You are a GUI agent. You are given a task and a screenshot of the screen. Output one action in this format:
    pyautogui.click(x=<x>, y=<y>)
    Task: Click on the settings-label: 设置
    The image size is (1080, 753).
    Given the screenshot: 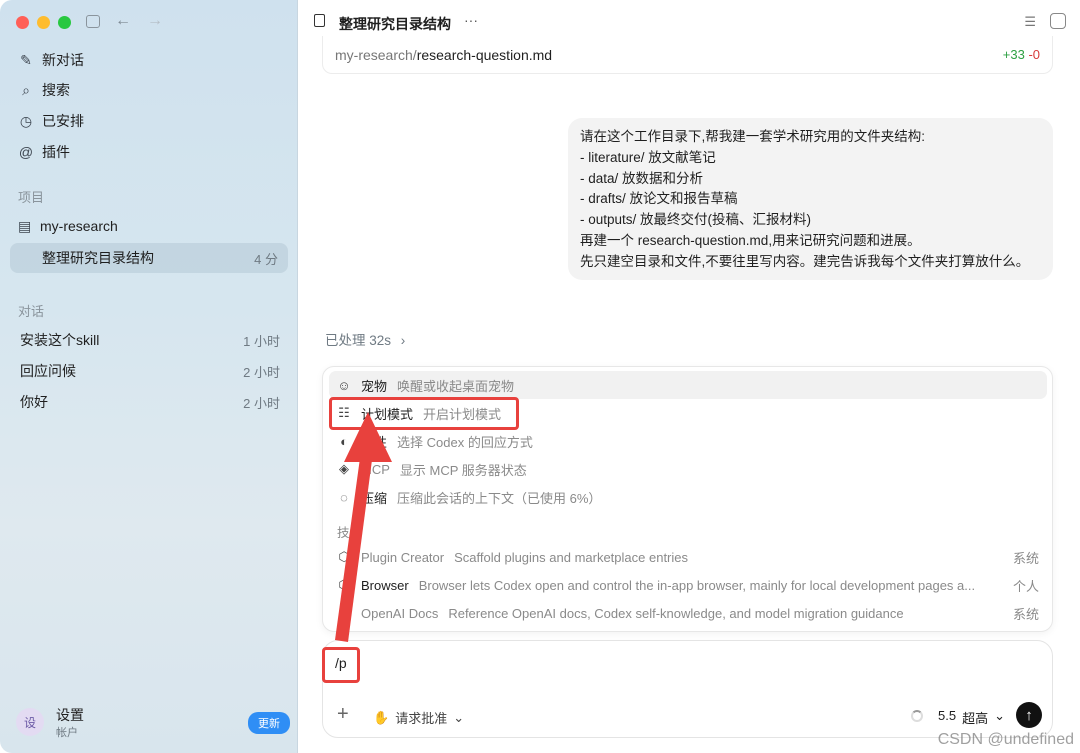 What is the action you would take?
    pyautogui.click(x=70, y=715)
    